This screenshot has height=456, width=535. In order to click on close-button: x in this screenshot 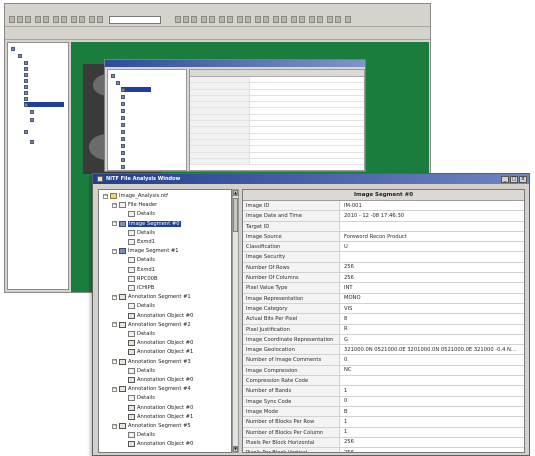, I will do `click(523, 179)`.